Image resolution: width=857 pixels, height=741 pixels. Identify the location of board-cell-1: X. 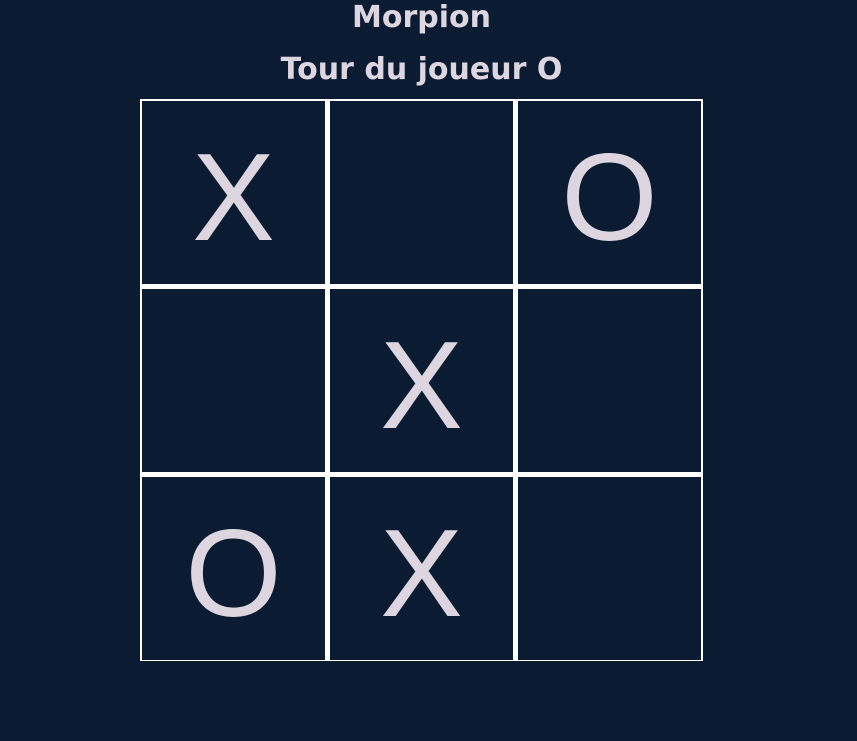
(233, 192).